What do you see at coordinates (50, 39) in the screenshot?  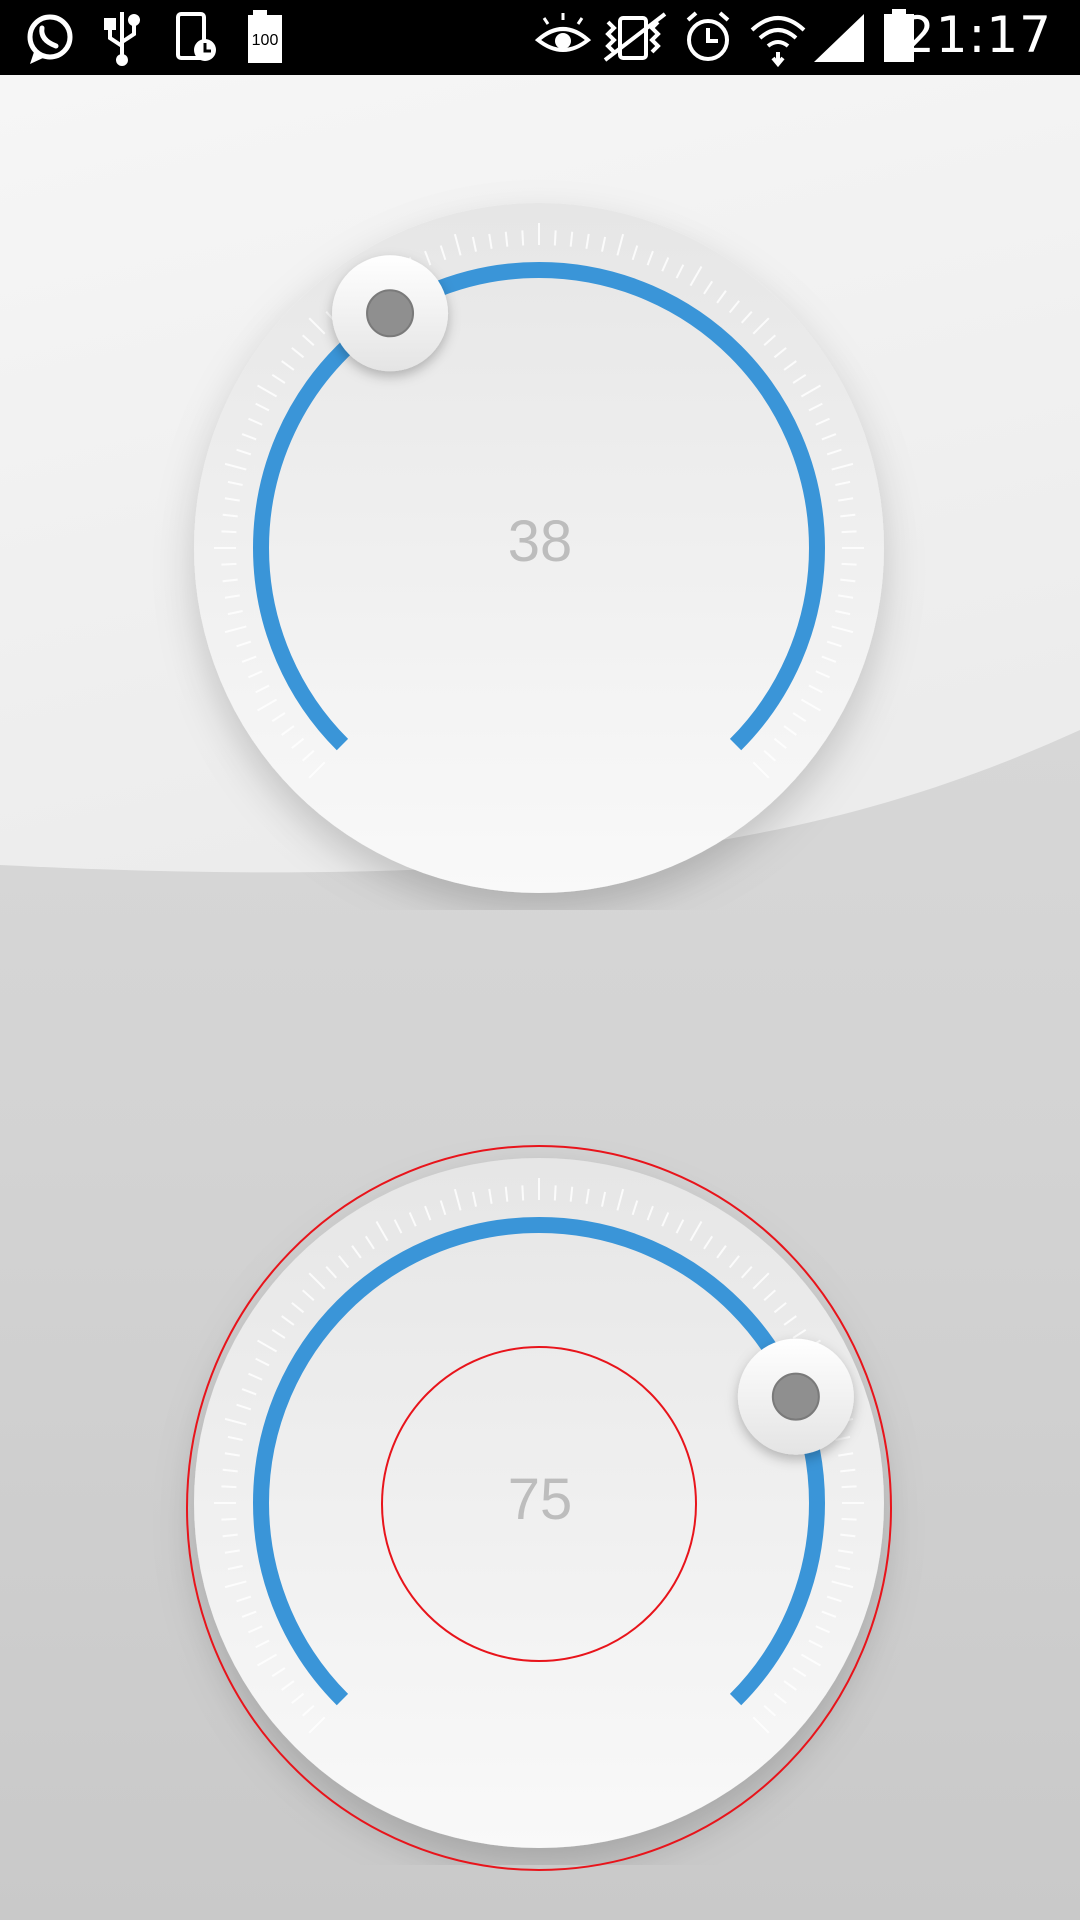 I see `whatsapp-icon` at bounding box center [50, 39].